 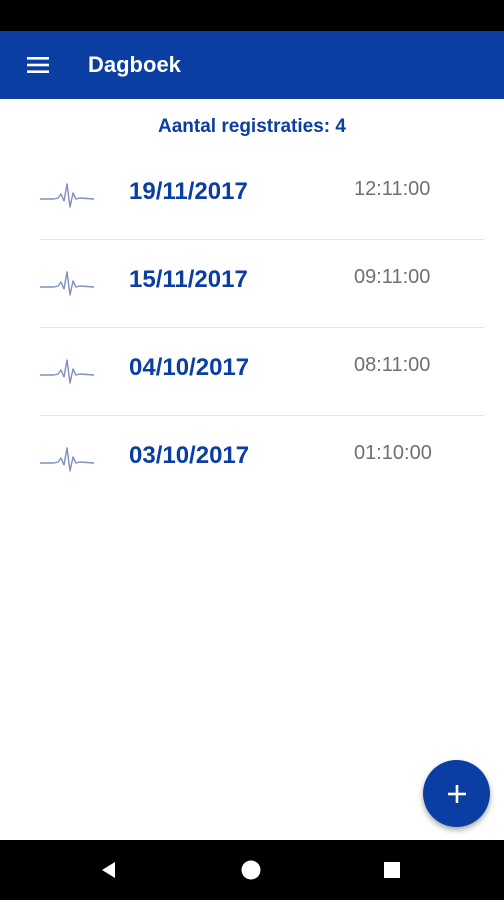 I want to click on add-entry-button, so click(x=456, y=793).